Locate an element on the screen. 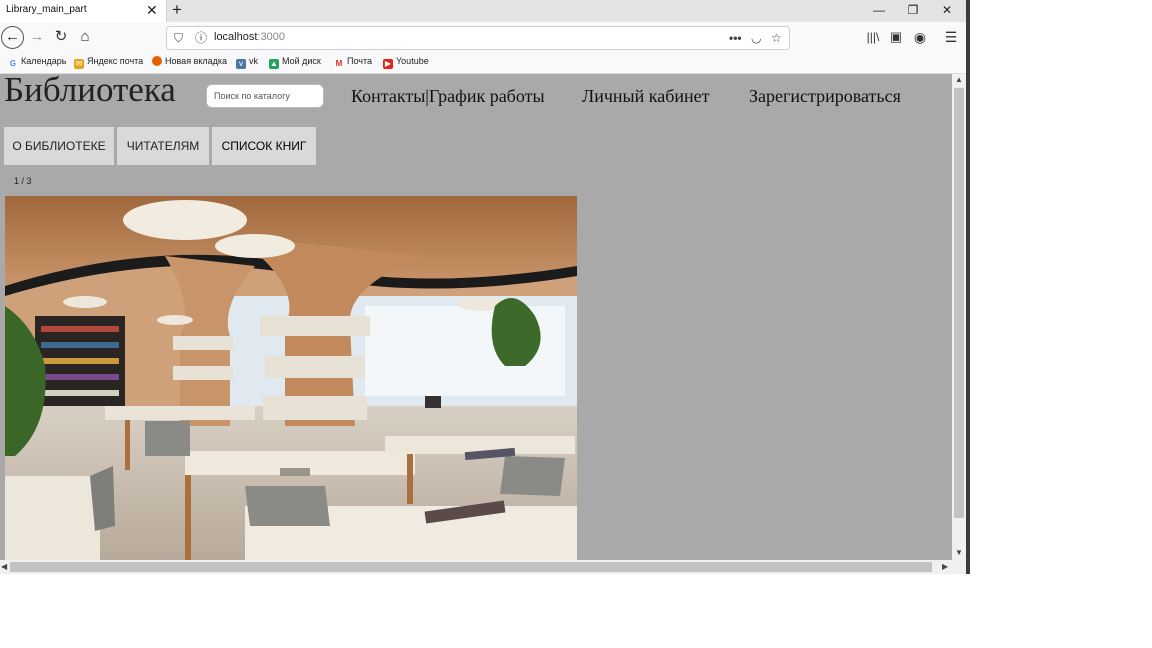 This screenshot has width=1152, height=648. library-icon: |||\ is located at coordinates (873, 37).